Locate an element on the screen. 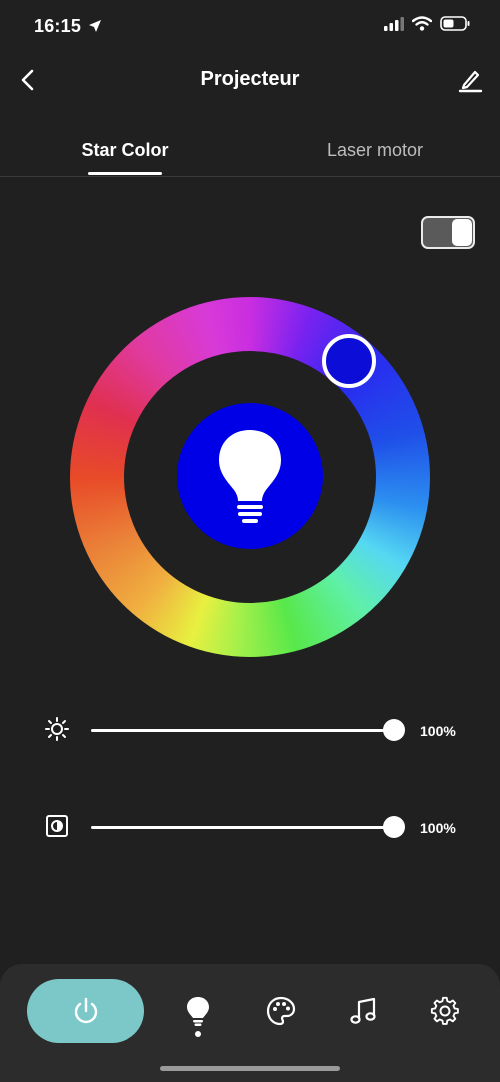  saturation-value: 100% is located at coordinates (438, 828).